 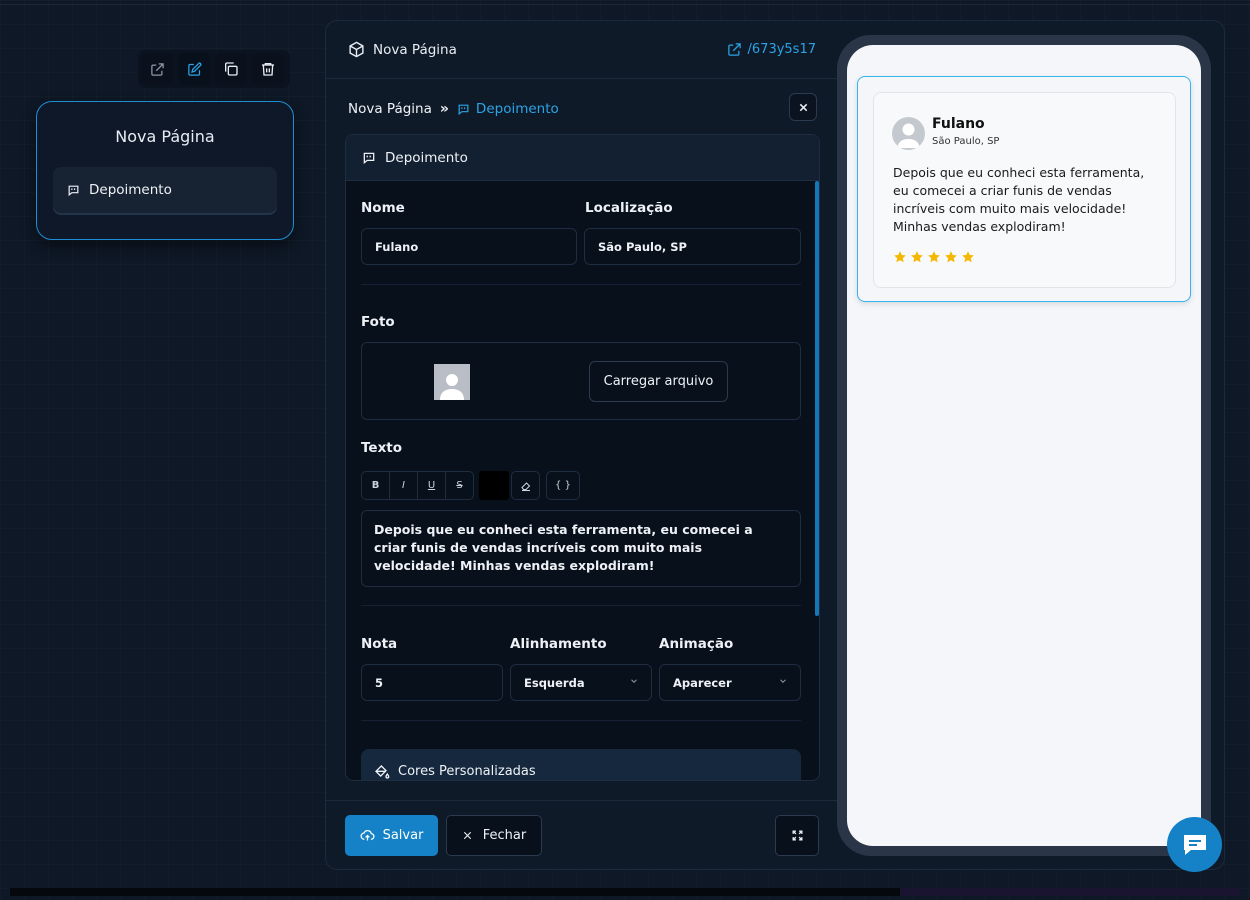 What do you see at coordinates (581, 764) in the screenshot?
I see `custom-colors-section: Cores Personalizadas` at bounding box center [581, 764].